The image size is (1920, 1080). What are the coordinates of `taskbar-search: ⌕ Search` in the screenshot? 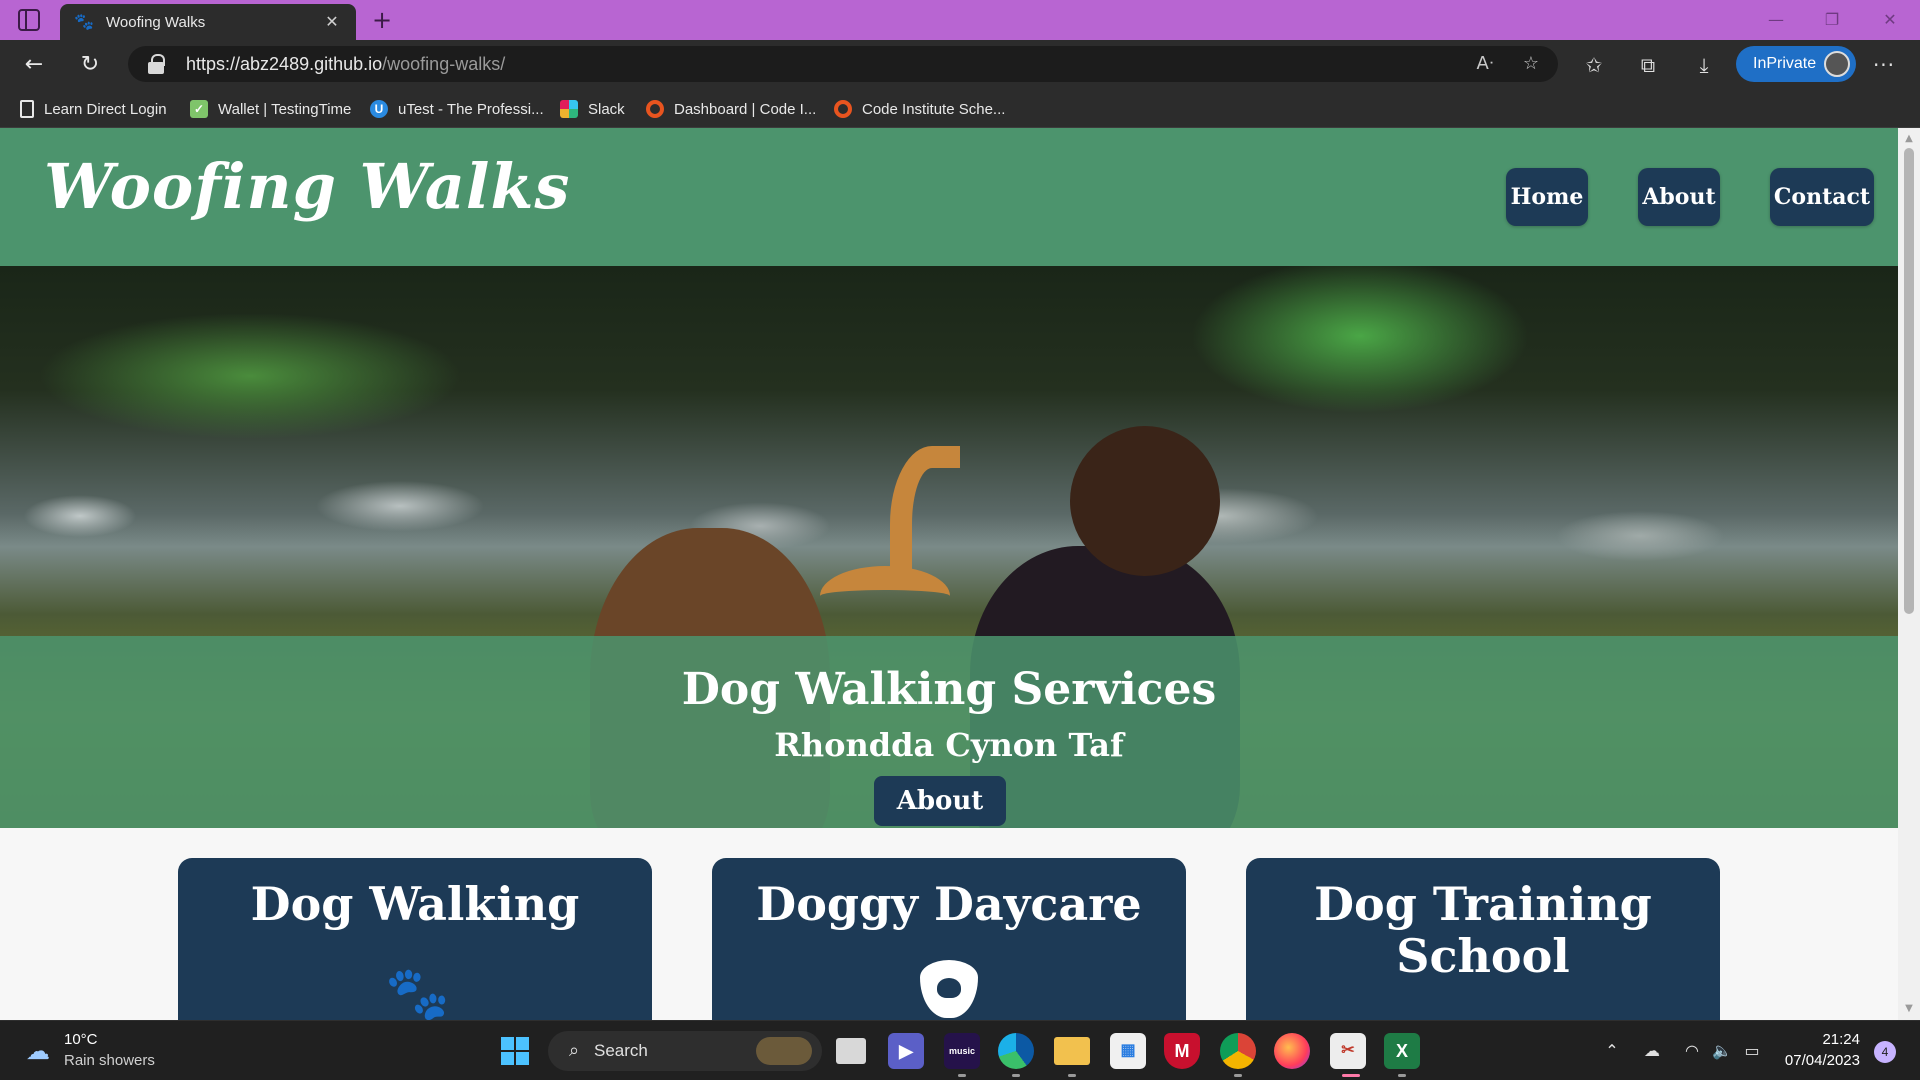 It's located at (685, 1051).